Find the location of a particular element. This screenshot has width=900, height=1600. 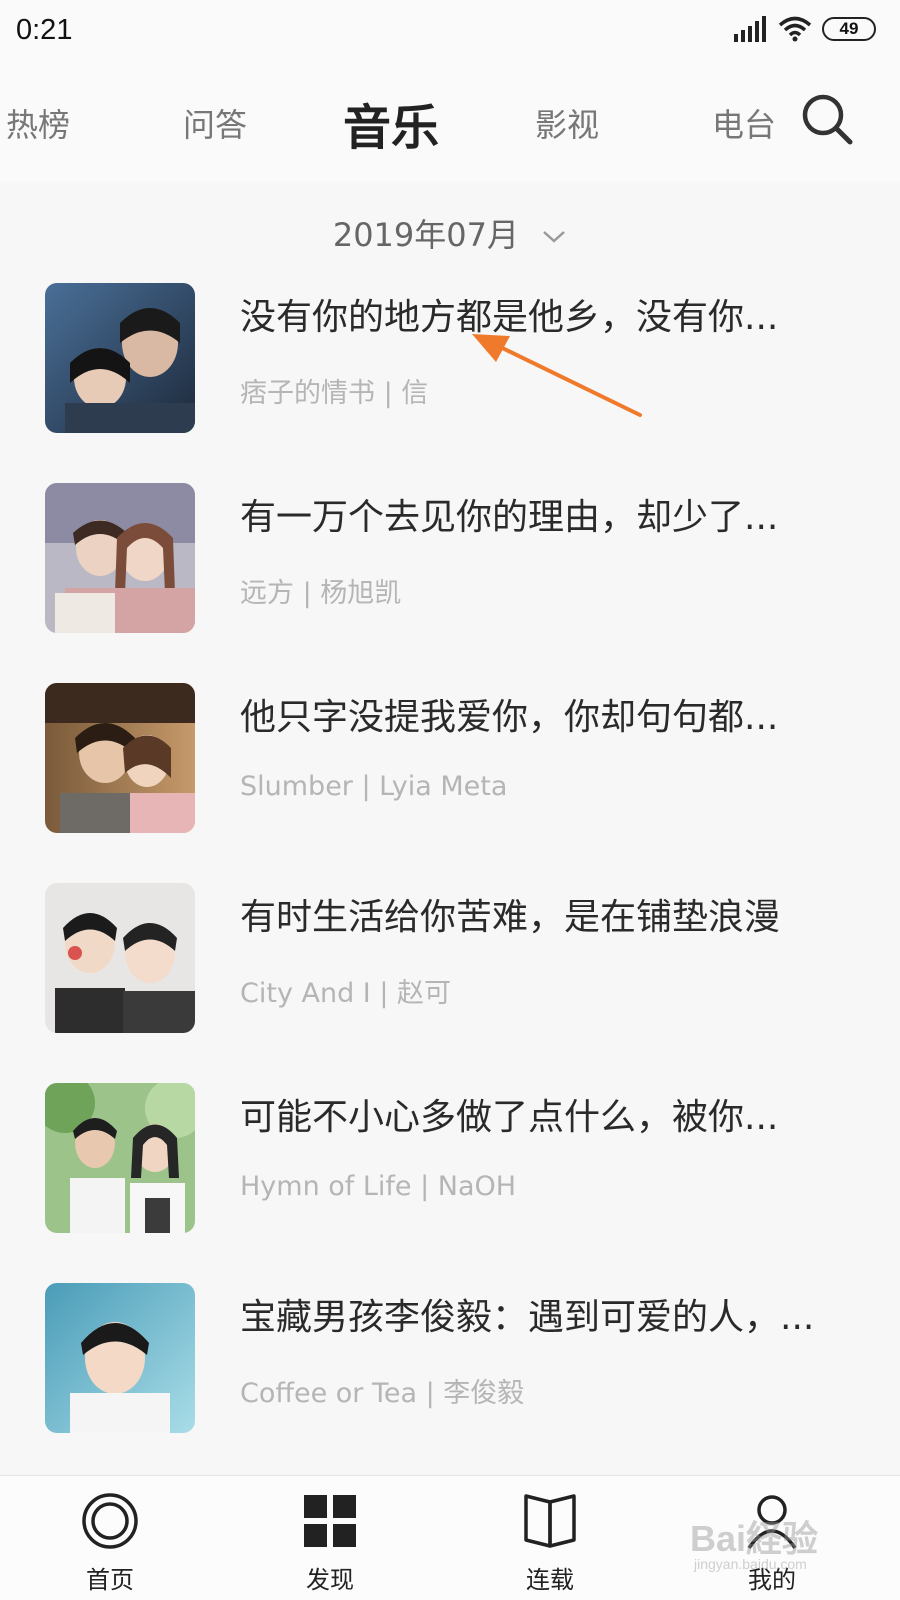

list-item: 可能不小心多做了点什么，被你... Hymn of Life | NaOH is located at coordinates (450, 1158).